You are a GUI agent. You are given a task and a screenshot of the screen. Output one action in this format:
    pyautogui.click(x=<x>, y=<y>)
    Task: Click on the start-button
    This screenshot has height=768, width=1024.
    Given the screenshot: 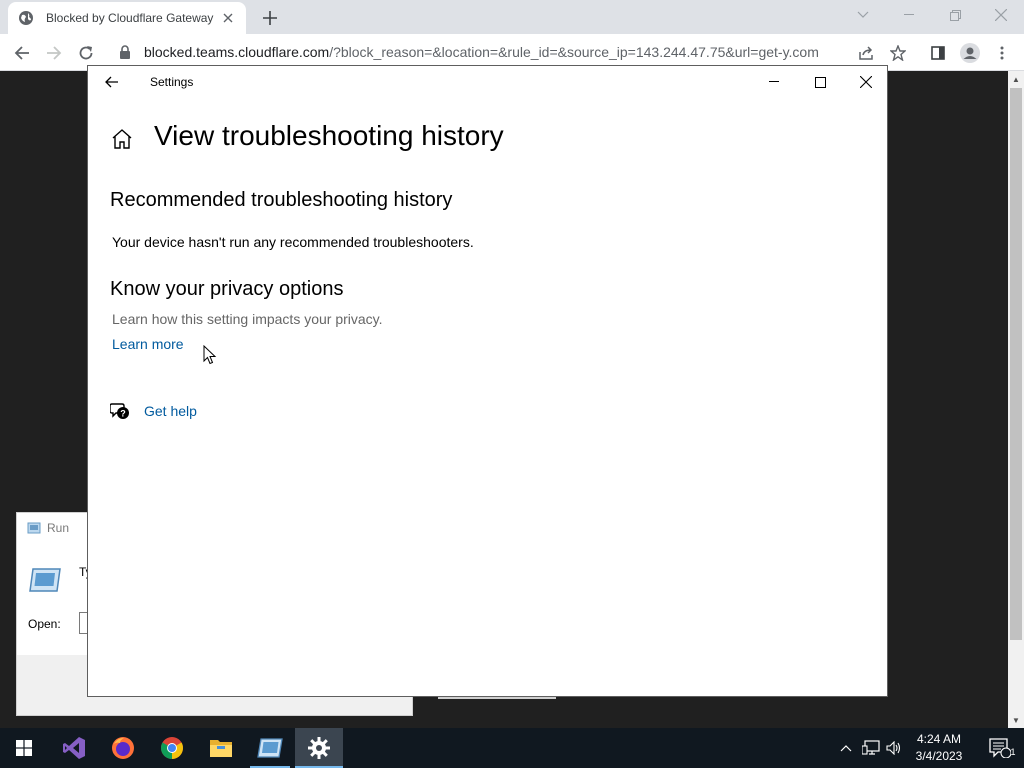 What is the action you would take?
    pyautogui.click(x=24, y=748)
    